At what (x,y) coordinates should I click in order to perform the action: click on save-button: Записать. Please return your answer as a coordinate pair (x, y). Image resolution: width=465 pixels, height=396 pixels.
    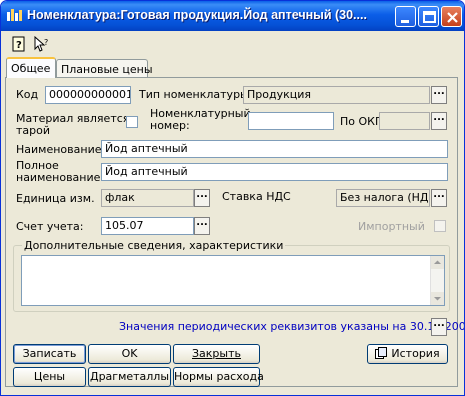
    Looking at the image, I should click on (49, 354).